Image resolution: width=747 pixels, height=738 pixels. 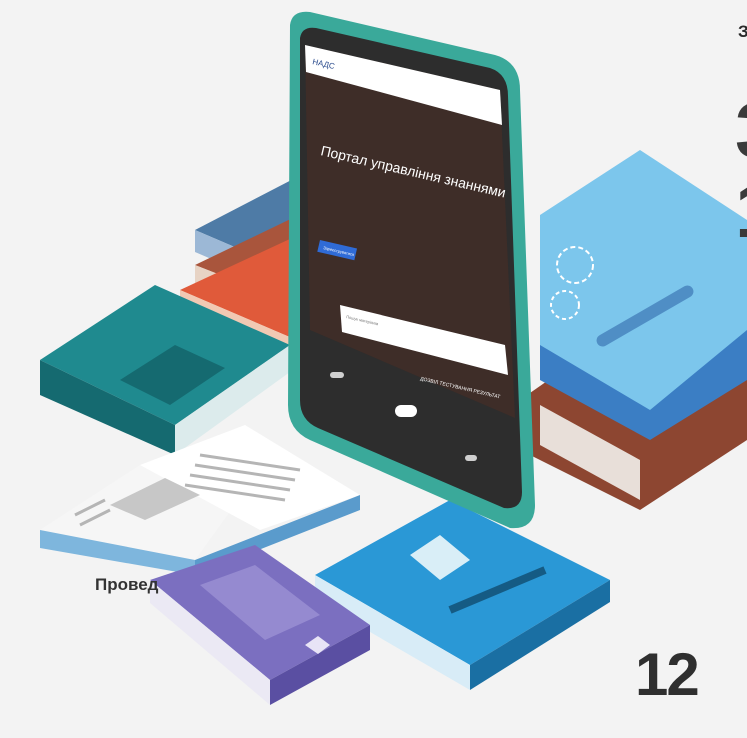 What do you see at coordinates (406, 411) in the screenshot?
I see `tablet-home-button` at bounding box center [406, 411].